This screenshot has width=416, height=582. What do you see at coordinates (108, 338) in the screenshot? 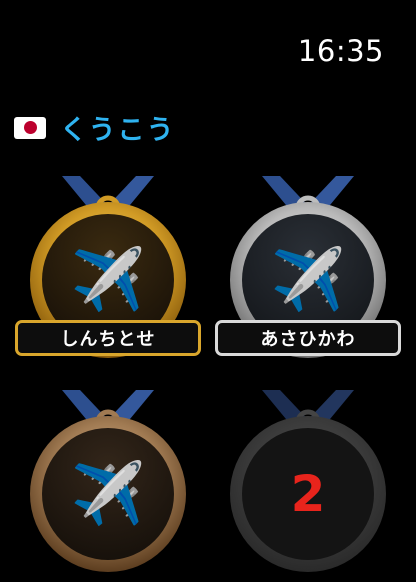
I see `medal-label-plate: しんちとせ` at bounding box center [108, 338].